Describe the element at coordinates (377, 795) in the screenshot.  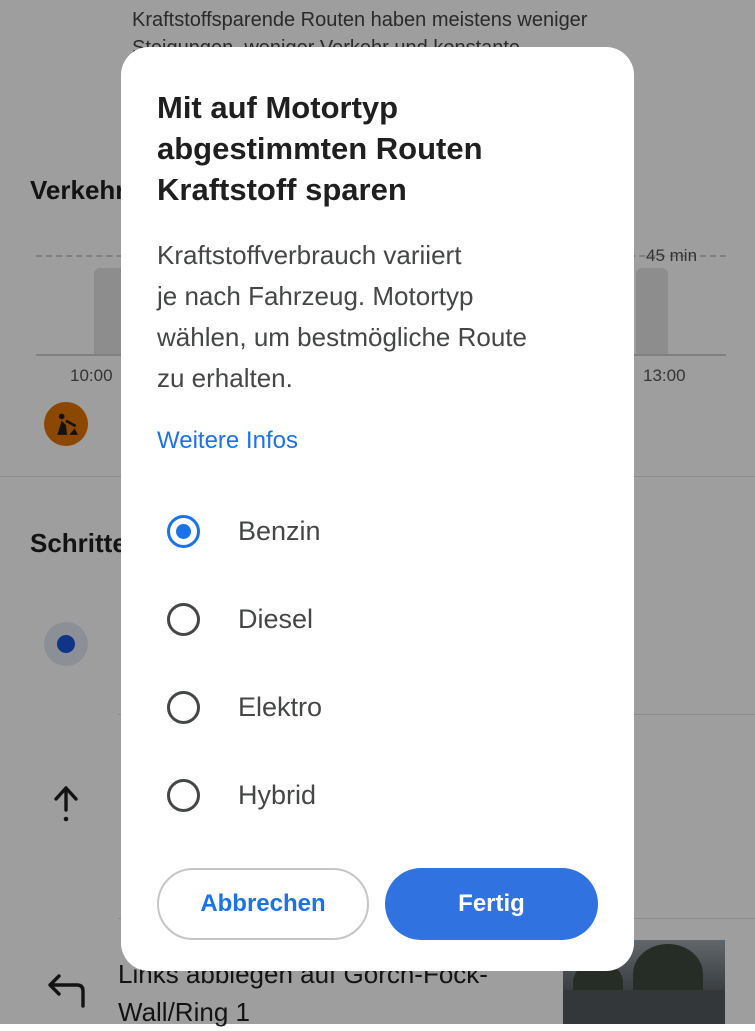
I see `option-hybrid: Hybrid` at that location.